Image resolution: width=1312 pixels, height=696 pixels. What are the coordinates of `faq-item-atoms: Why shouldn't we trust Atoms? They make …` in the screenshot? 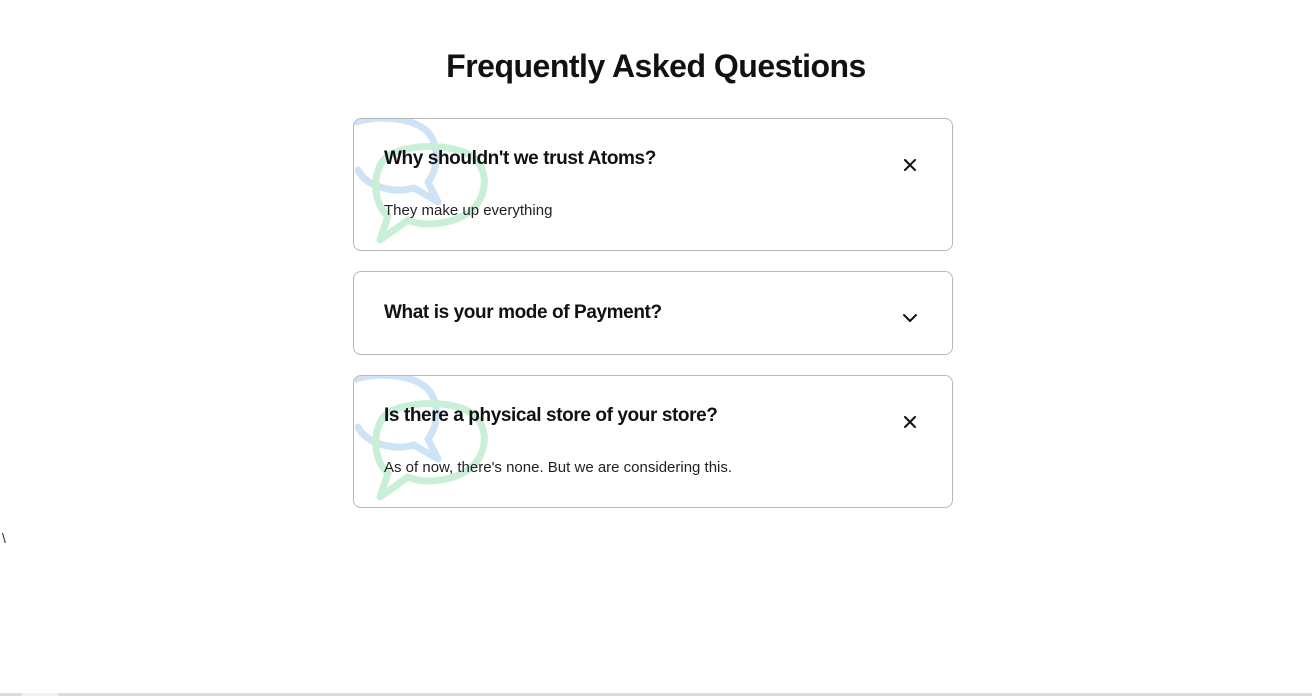 It's located at (653, 184).